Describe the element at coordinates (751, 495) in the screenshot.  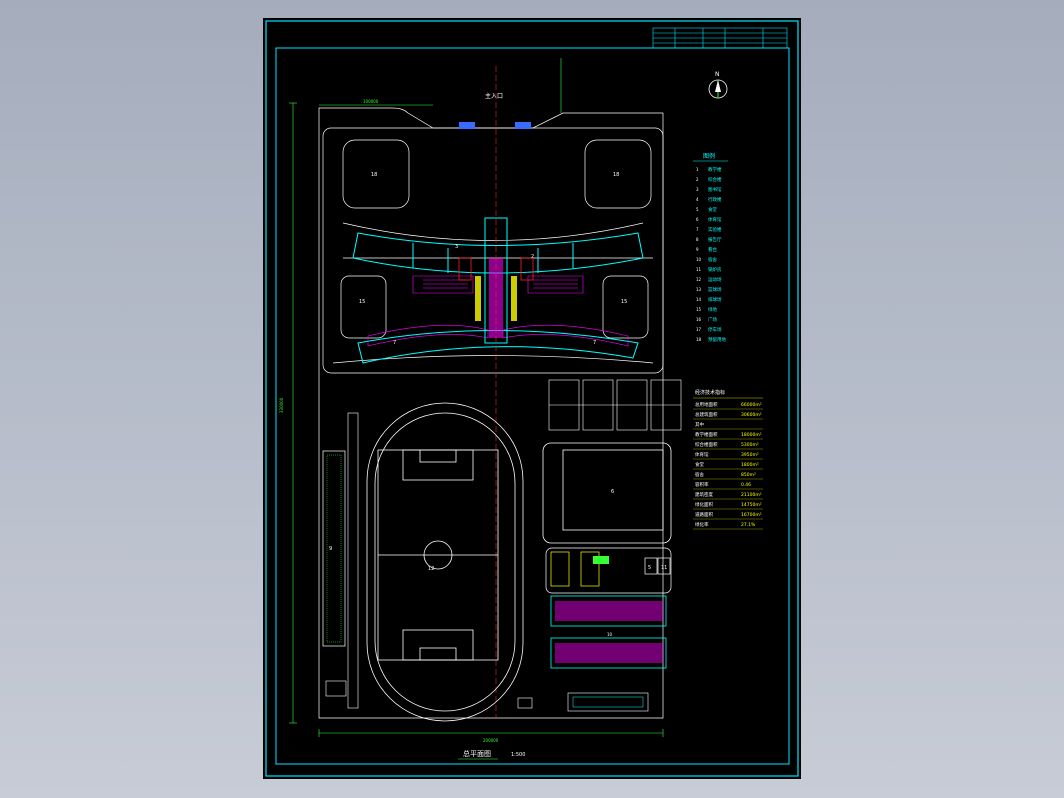
I see `table-row-value: 21100m²` at that location.